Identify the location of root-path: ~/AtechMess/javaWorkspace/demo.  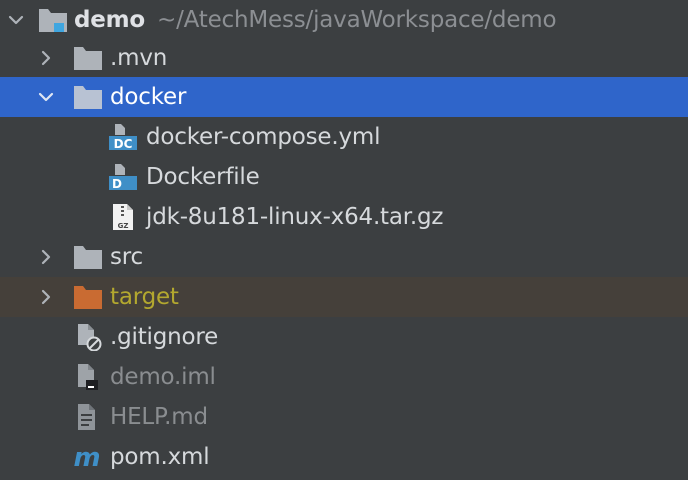
(357, 20).